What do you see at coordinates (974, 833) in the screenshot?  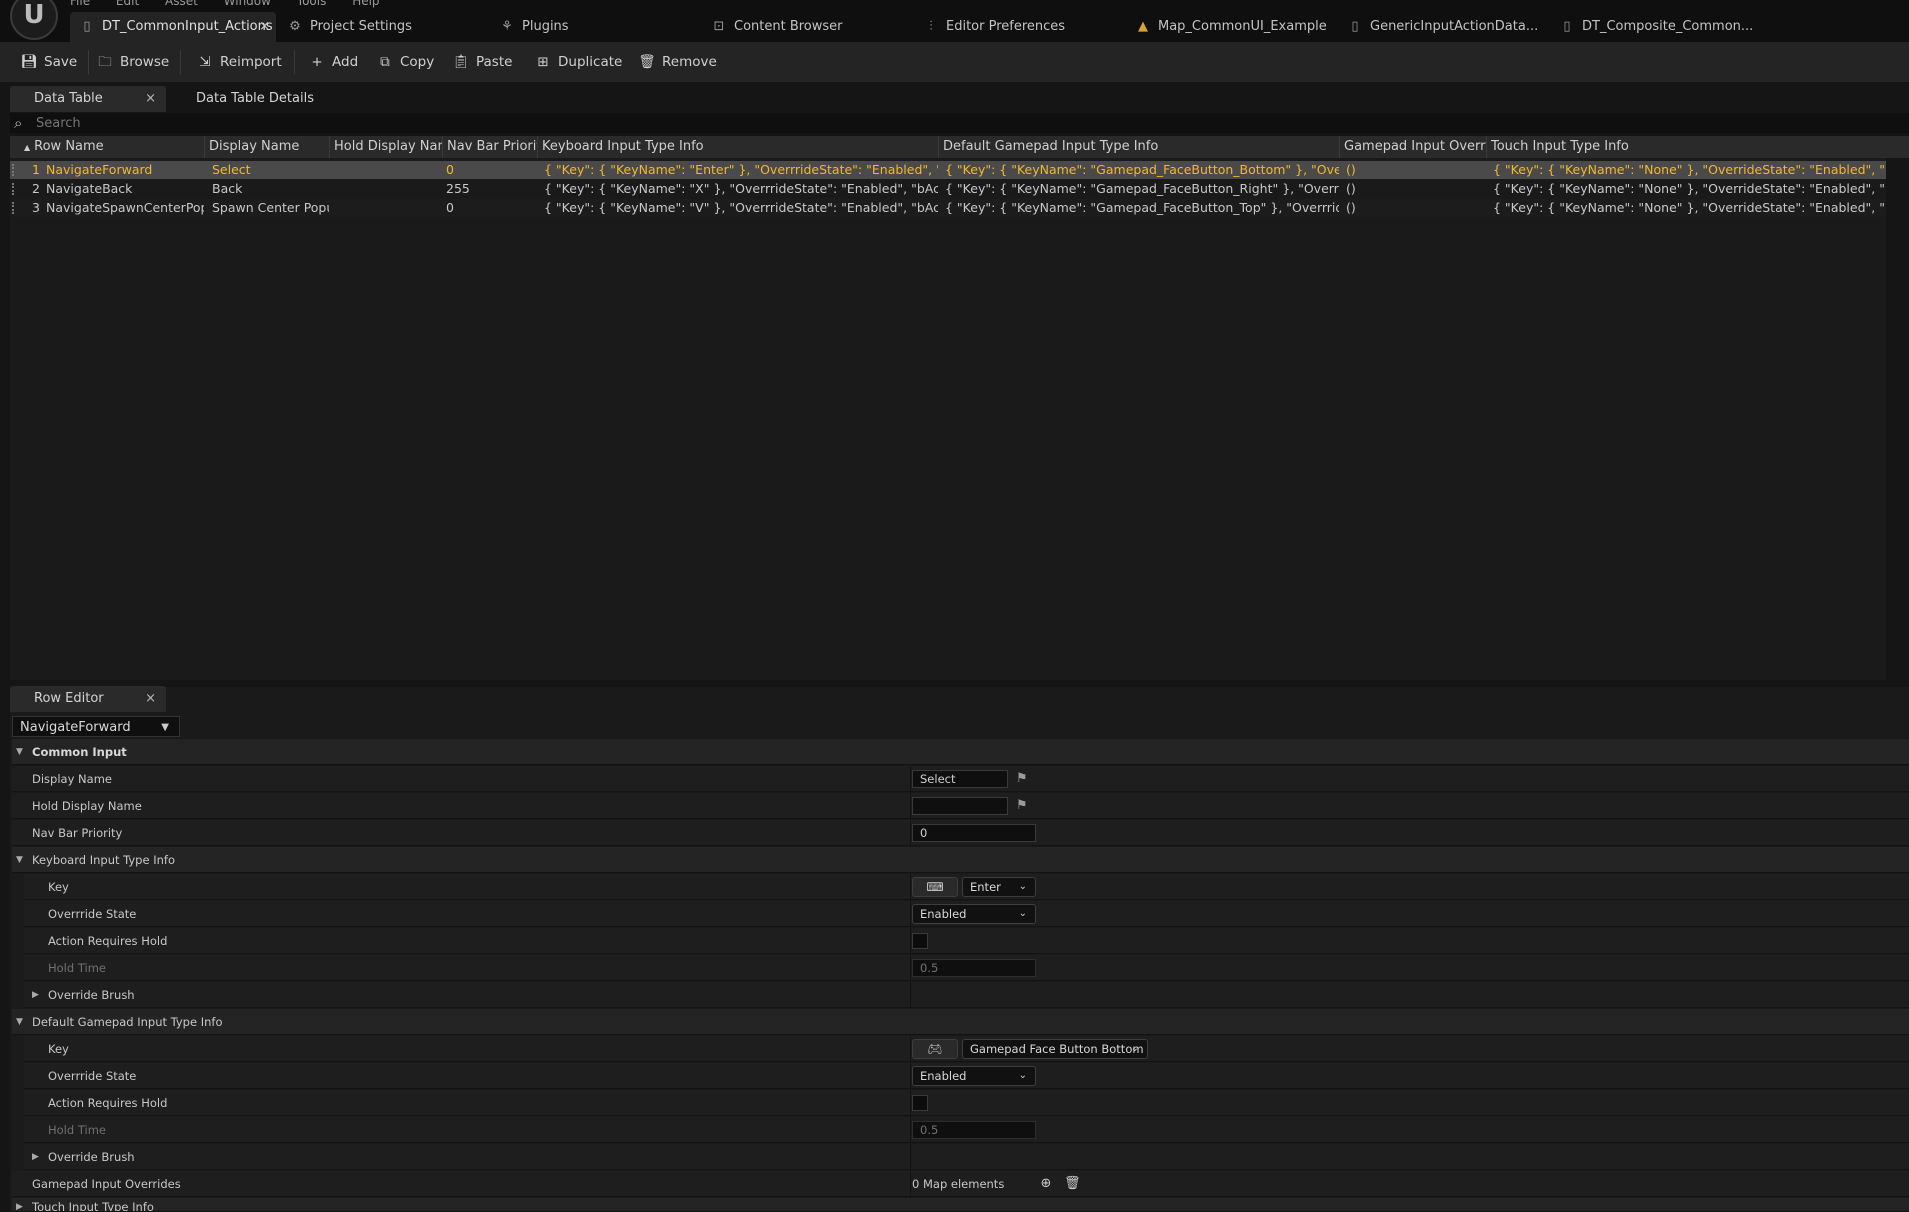 I see `nav-bar-priority-field: 0` at bounding box center [974, 833].